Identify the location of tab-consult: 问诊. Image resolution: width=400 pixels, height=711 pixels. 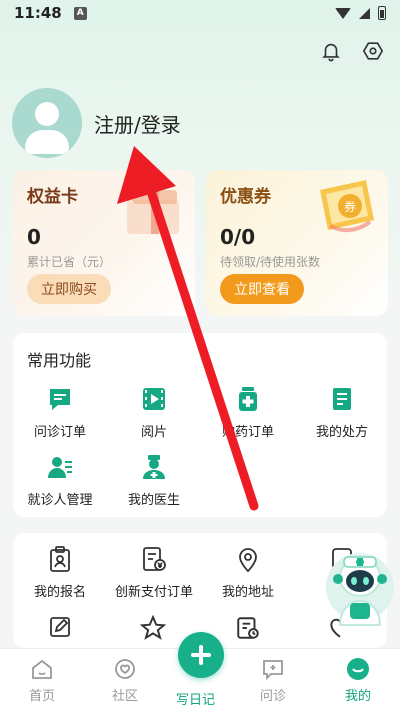
(273, 680).